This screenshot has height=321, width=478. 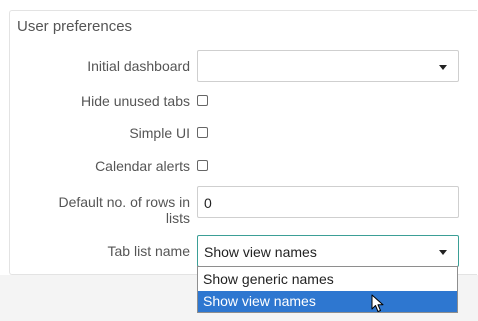 I want to click on default-rows-label-line1: Default no. of rows in, so click(x=124, y=202).